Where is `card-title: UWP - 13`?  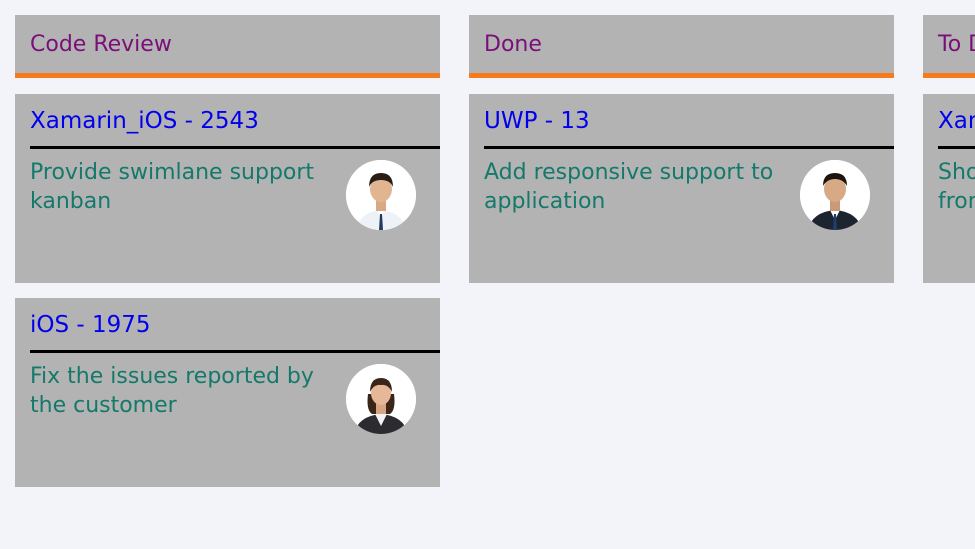 card-title: UWP - 13 is located at coordinates (537, 121).